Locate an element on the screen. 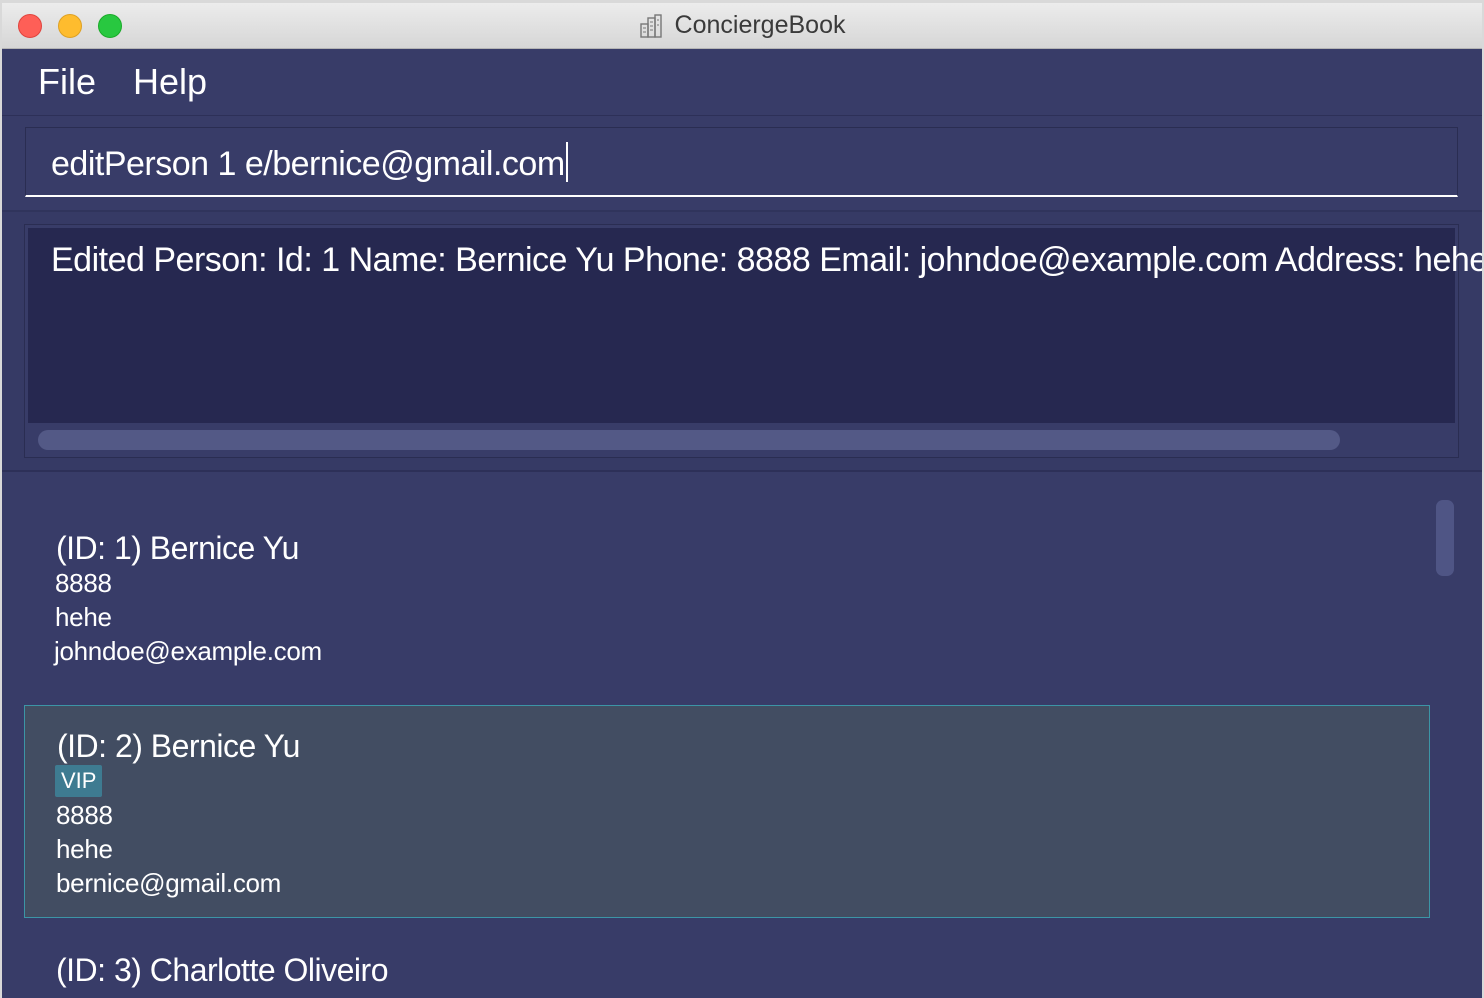  horizontal-scrollbar is located at coordinates (689, 440).